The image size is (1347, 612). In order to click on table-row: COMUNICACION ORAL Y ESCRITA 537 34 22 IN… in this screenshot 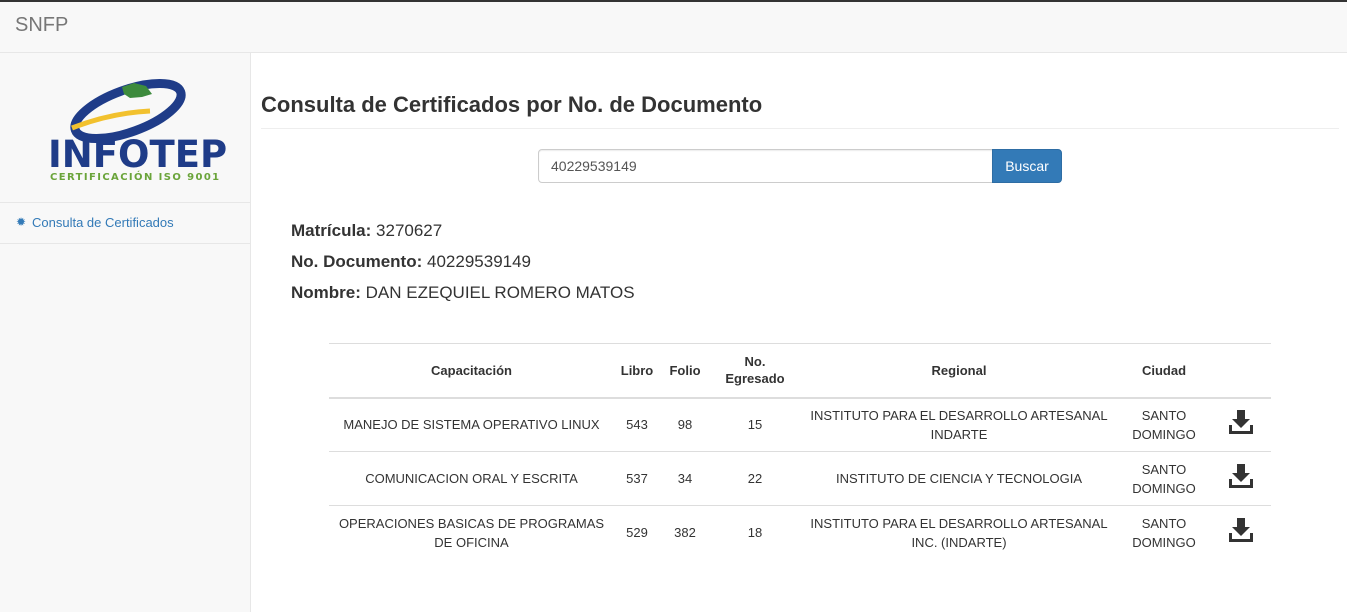, I will do `click(800, 478)`.